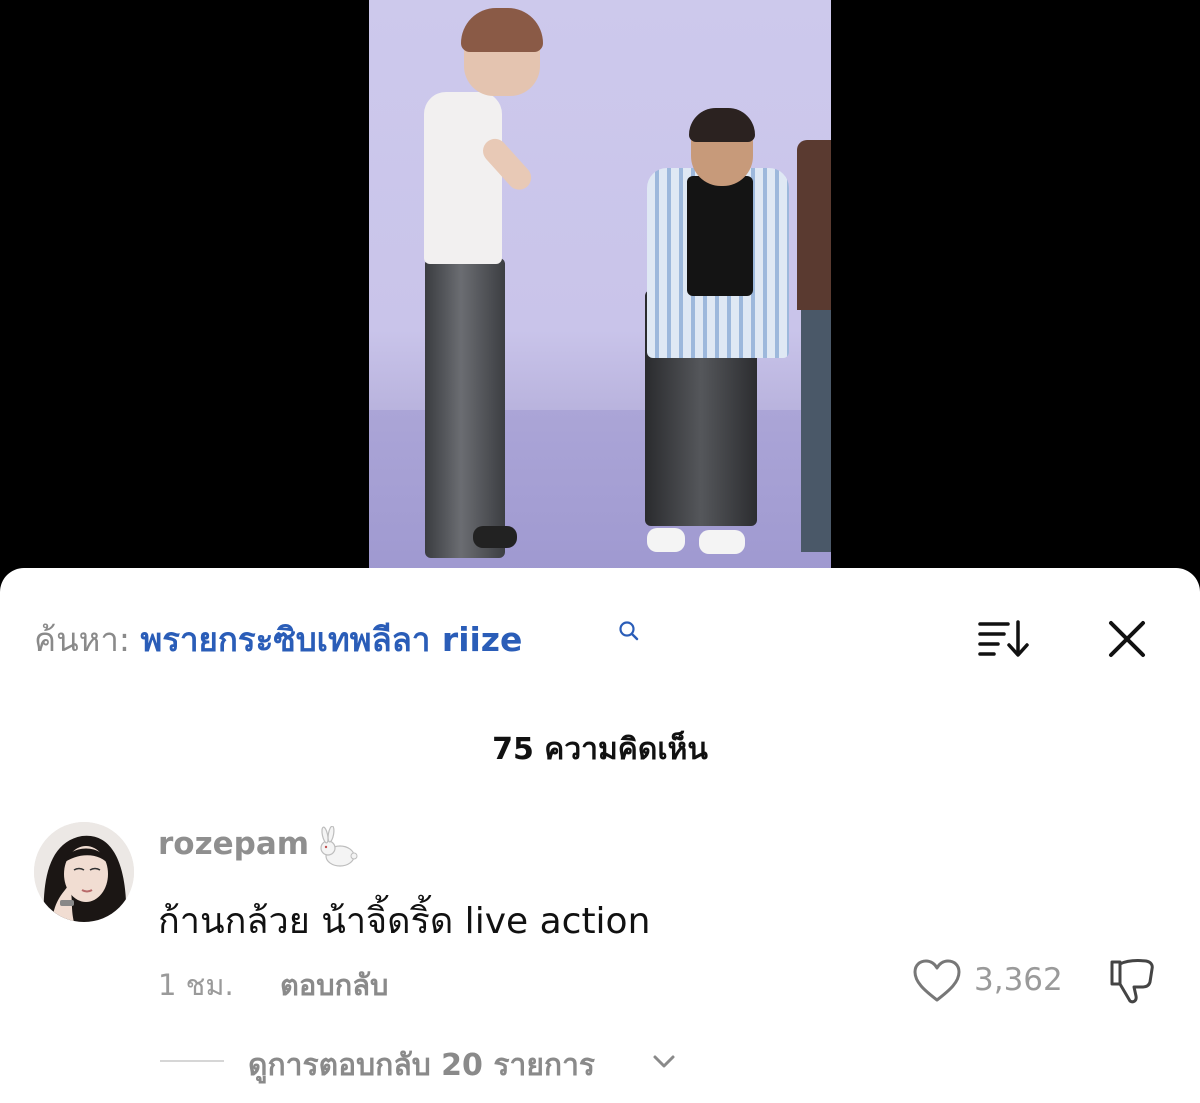 Image resolution: width=1200 pixels, height=1103 pixels. Describe the element at coordinates (600, 749) in the screenshot. I see `comment-count-title: 75 ความคิดเห็น` at that location.